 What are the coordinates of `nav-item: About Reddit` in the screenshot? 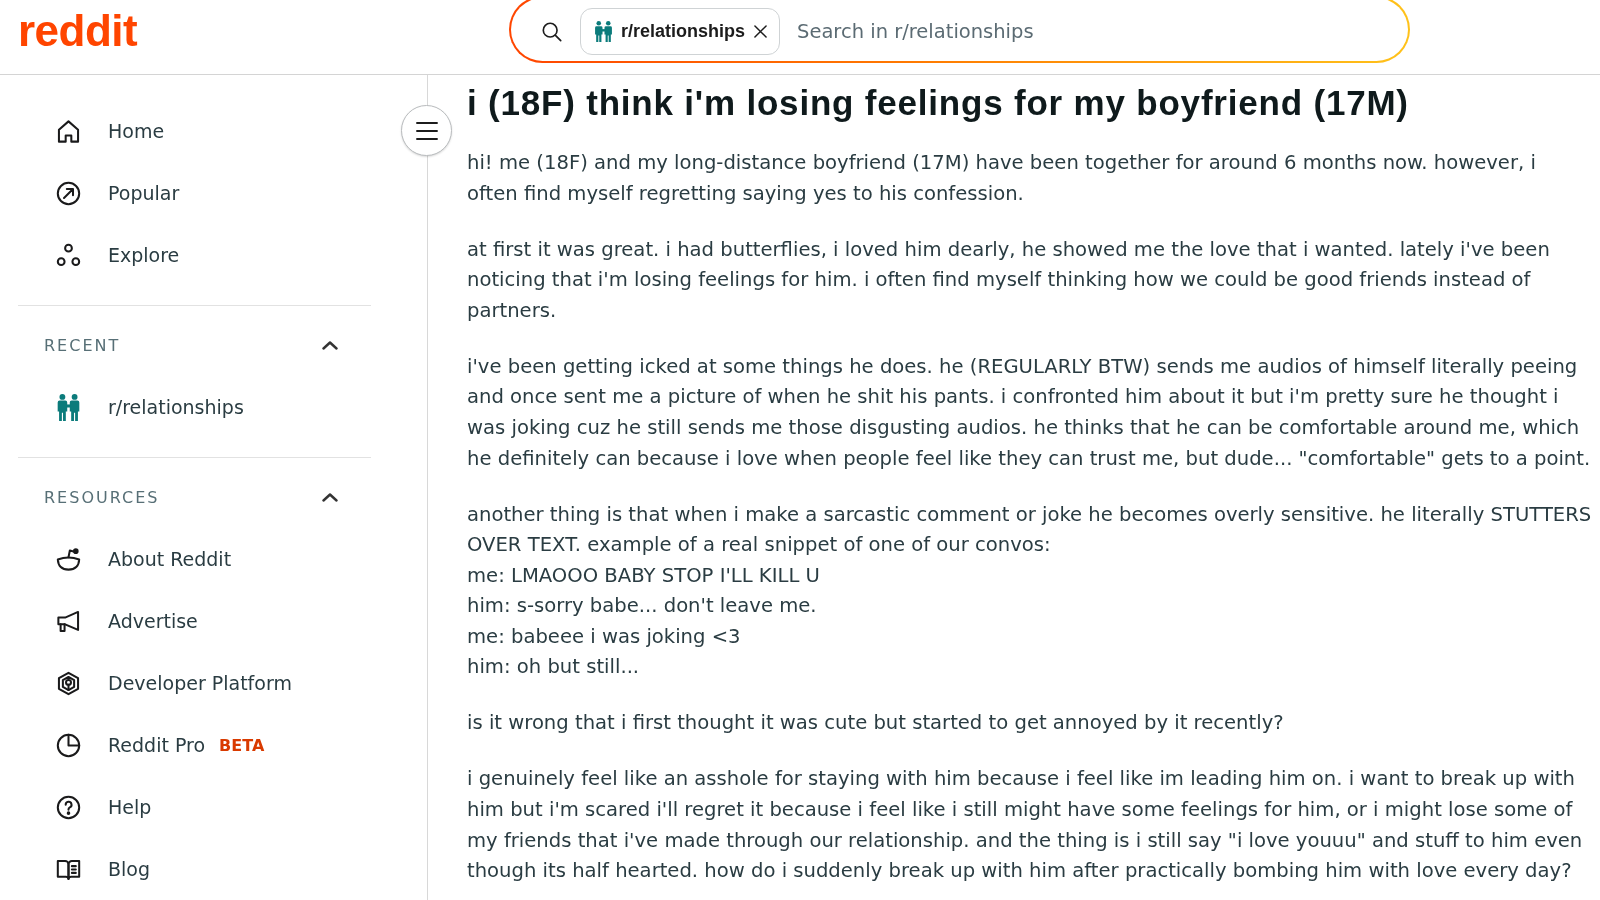 It's located at (194, 559).